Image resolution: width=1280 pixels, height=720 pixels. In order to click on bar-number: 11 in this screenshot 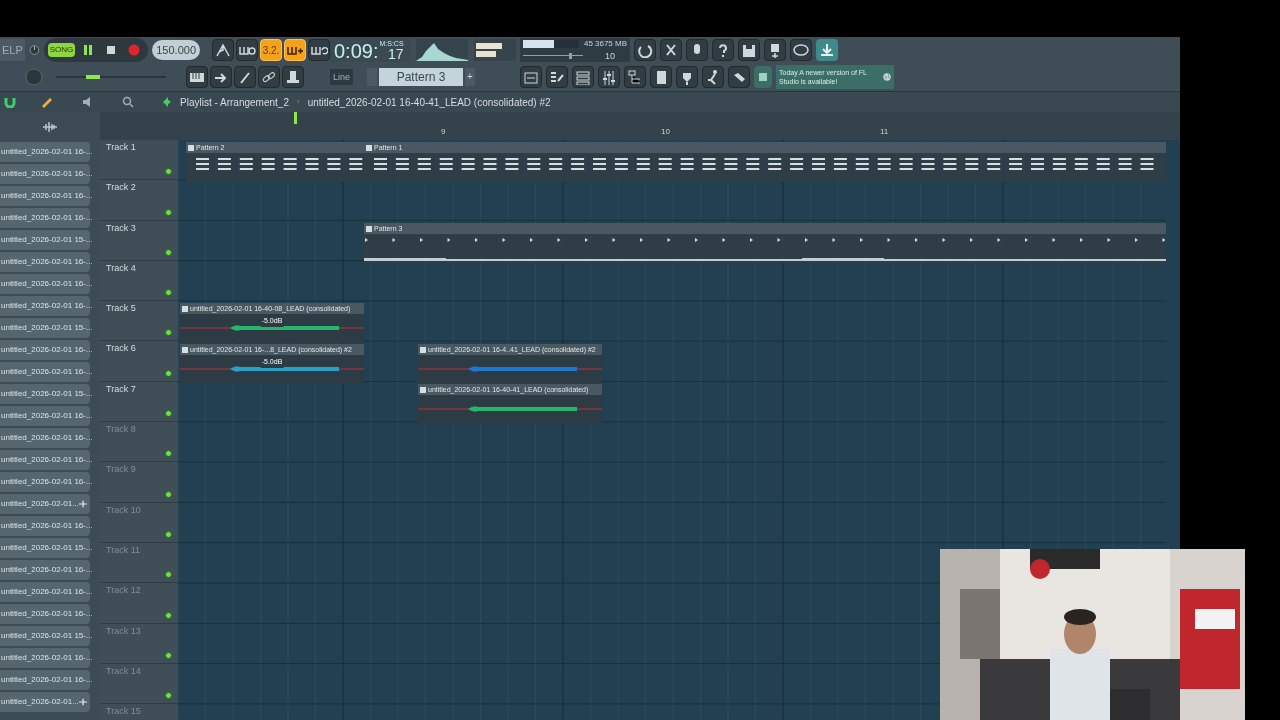, I will do `click(884, 132)`.